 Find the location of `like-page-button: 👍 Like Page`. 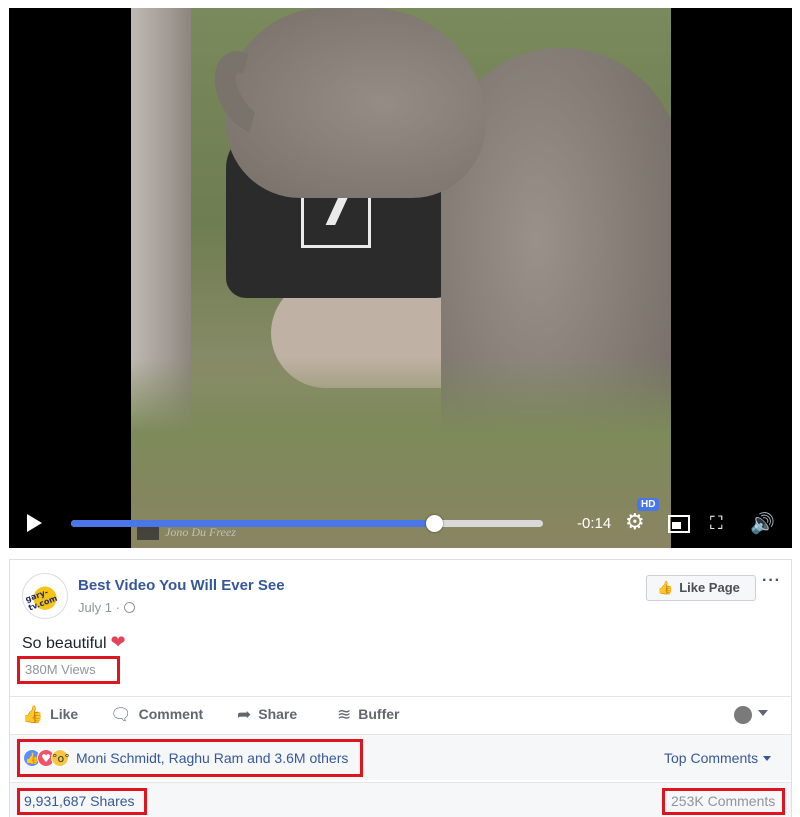

like-page-button: 👍 Like Page is located at coordinates (701, 588).